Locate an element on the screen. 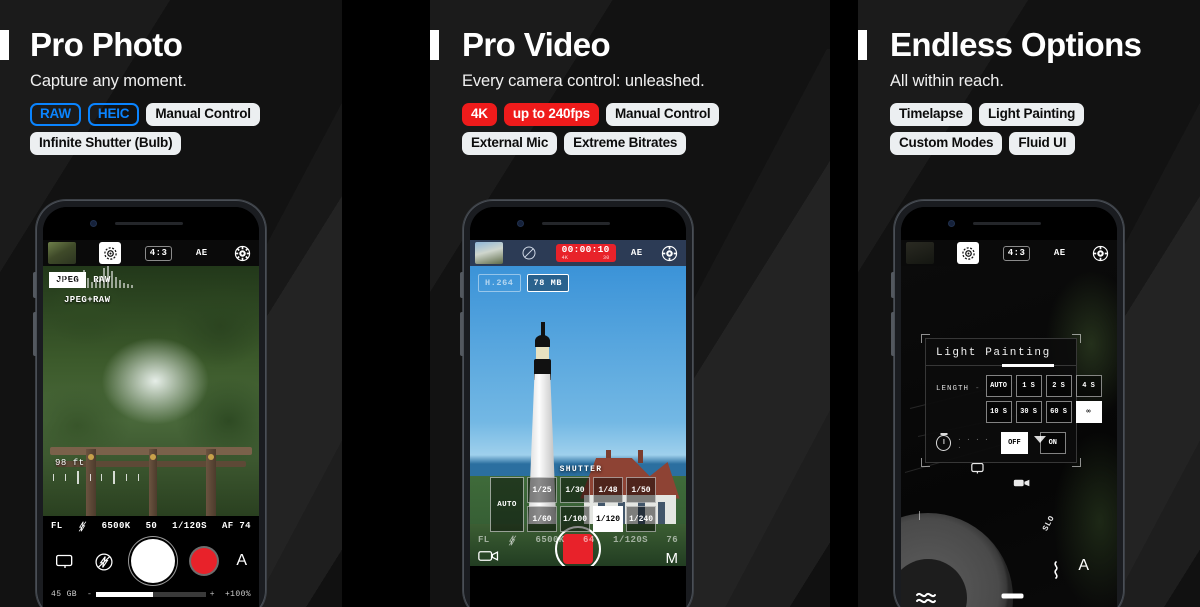 The width and height of the screenshot is (1200, 607). length-option-60s: 60 S is located at coordinates (1058, 412).